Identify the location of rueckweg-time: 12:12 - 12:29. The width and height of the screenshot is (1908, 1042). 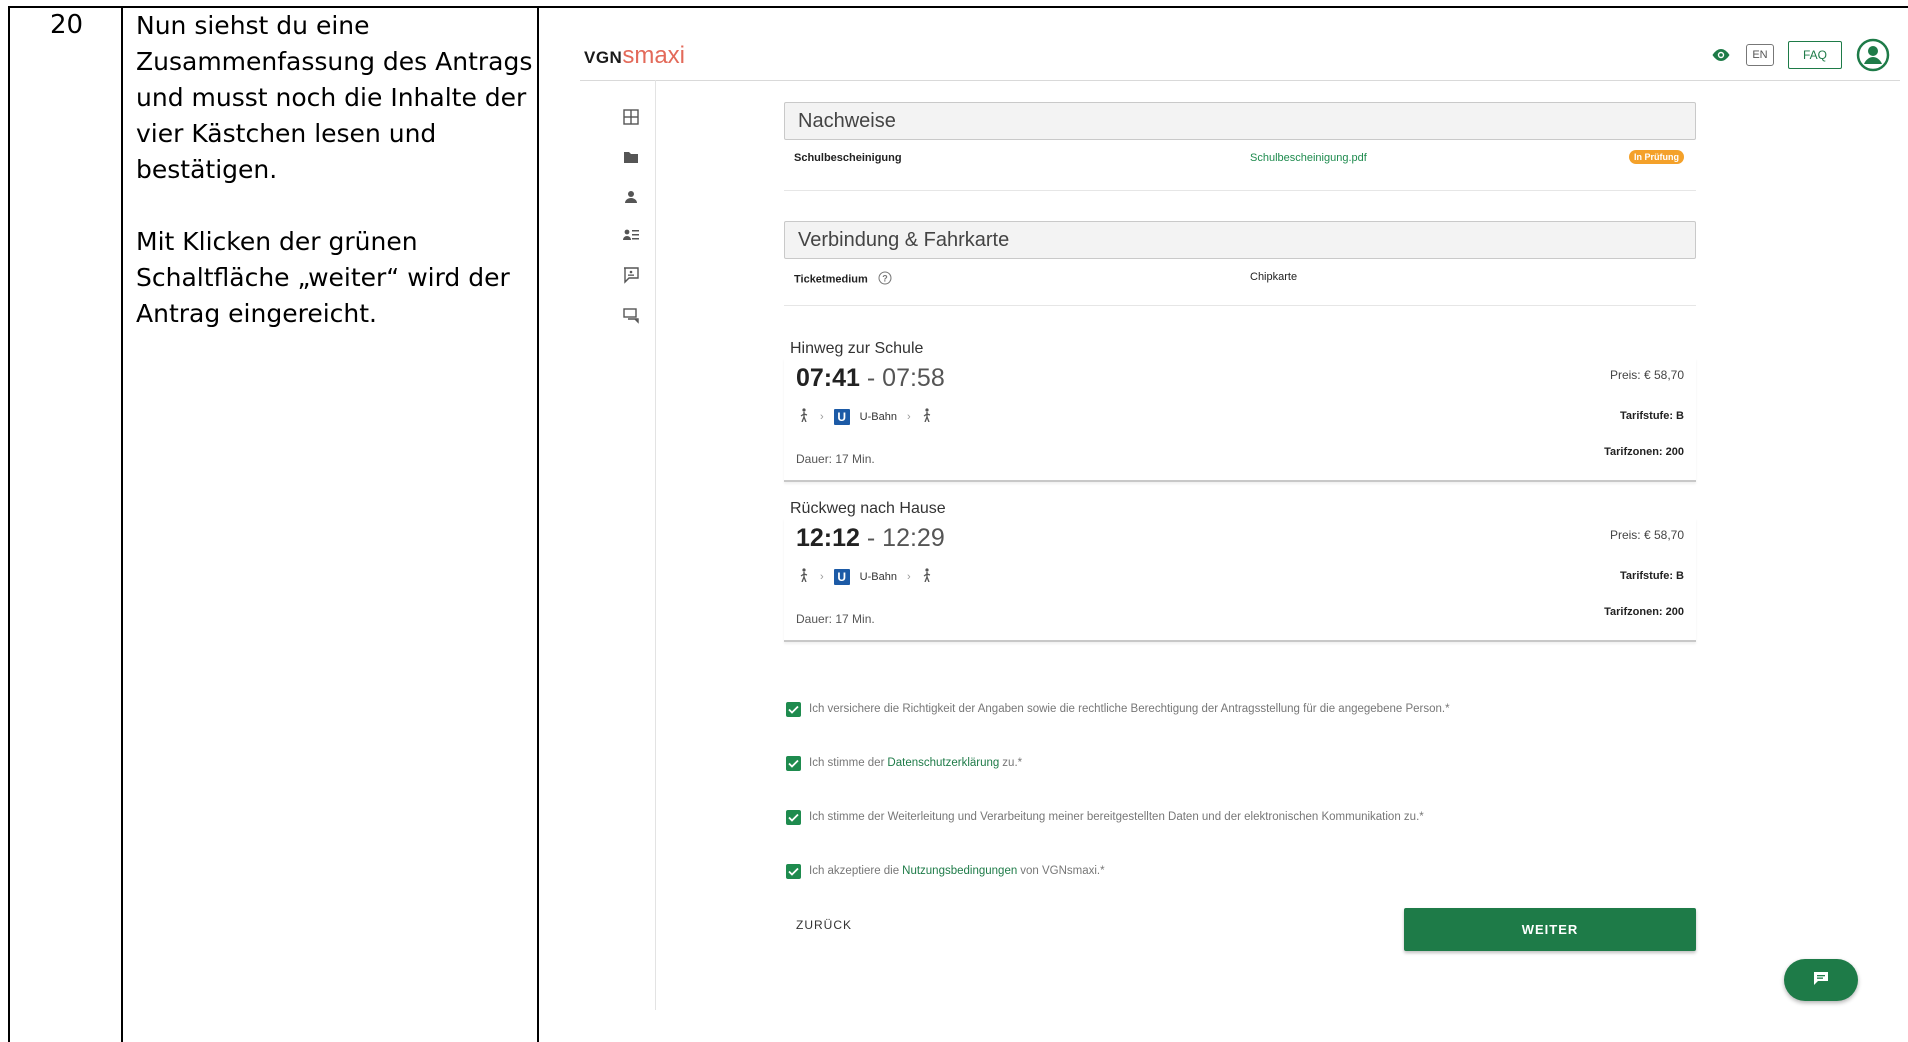
(870, 538).